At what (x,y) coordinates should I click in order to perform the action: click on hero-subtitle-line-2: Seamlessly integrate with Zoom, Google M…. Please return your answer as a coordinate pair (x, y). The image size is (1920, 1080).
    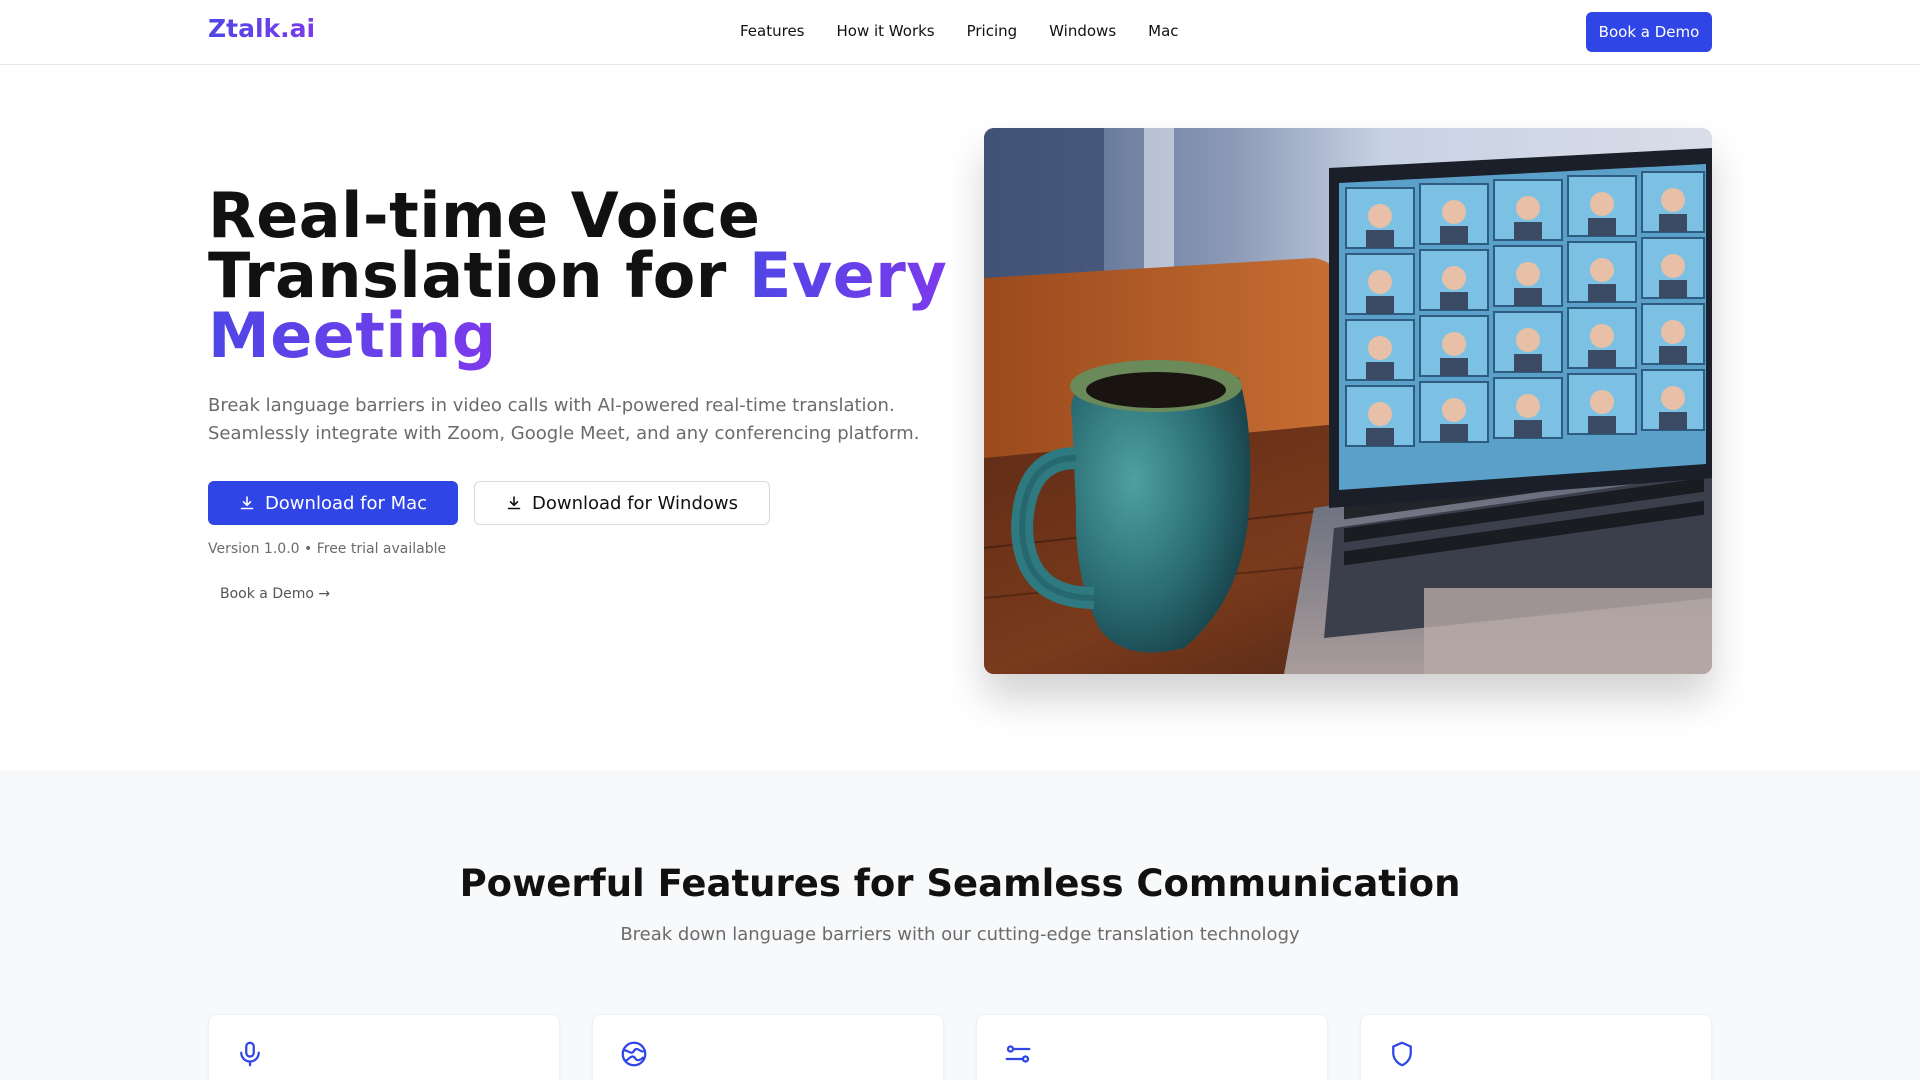
    Looking at the image, I should click on (564, 433).